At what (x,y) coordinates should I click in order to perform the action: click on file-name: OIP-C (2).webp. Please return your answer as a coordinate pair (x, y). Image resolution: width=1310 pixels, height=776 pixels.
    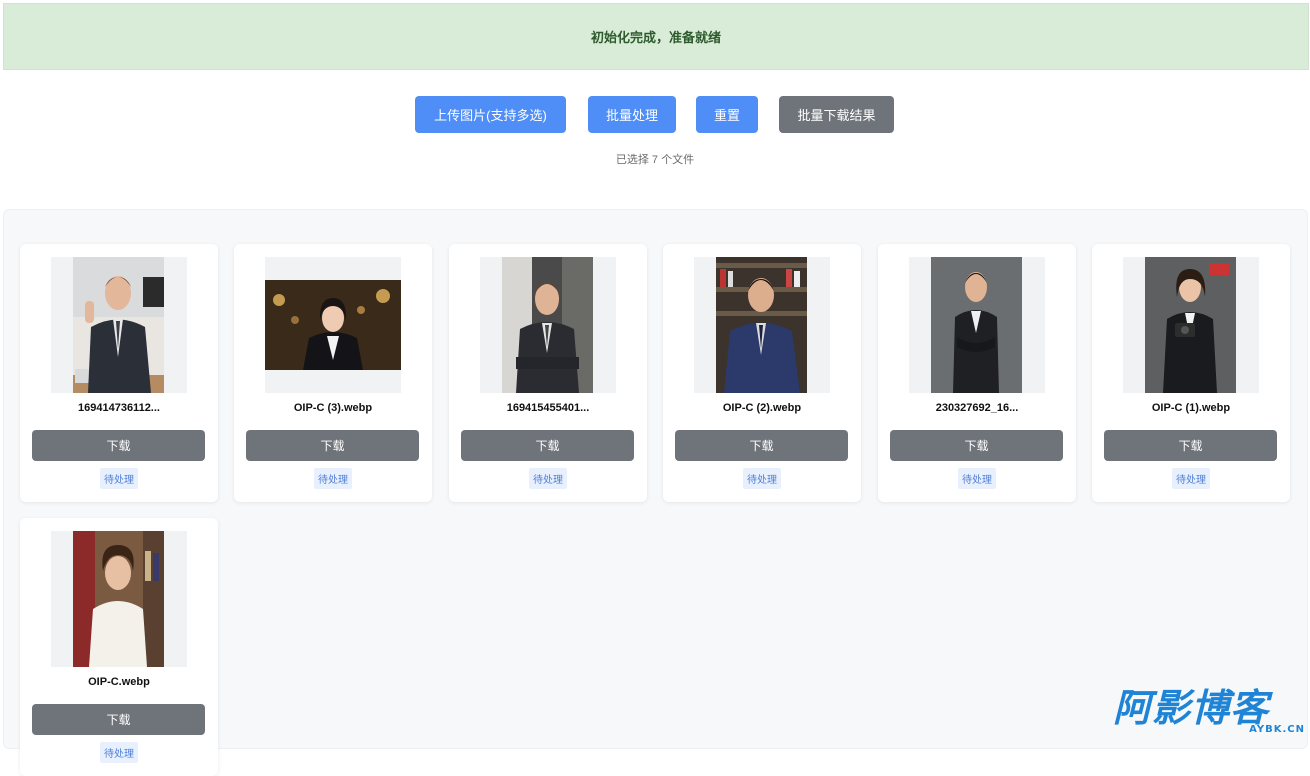
    Looking at the image, I should click on (762, 408).